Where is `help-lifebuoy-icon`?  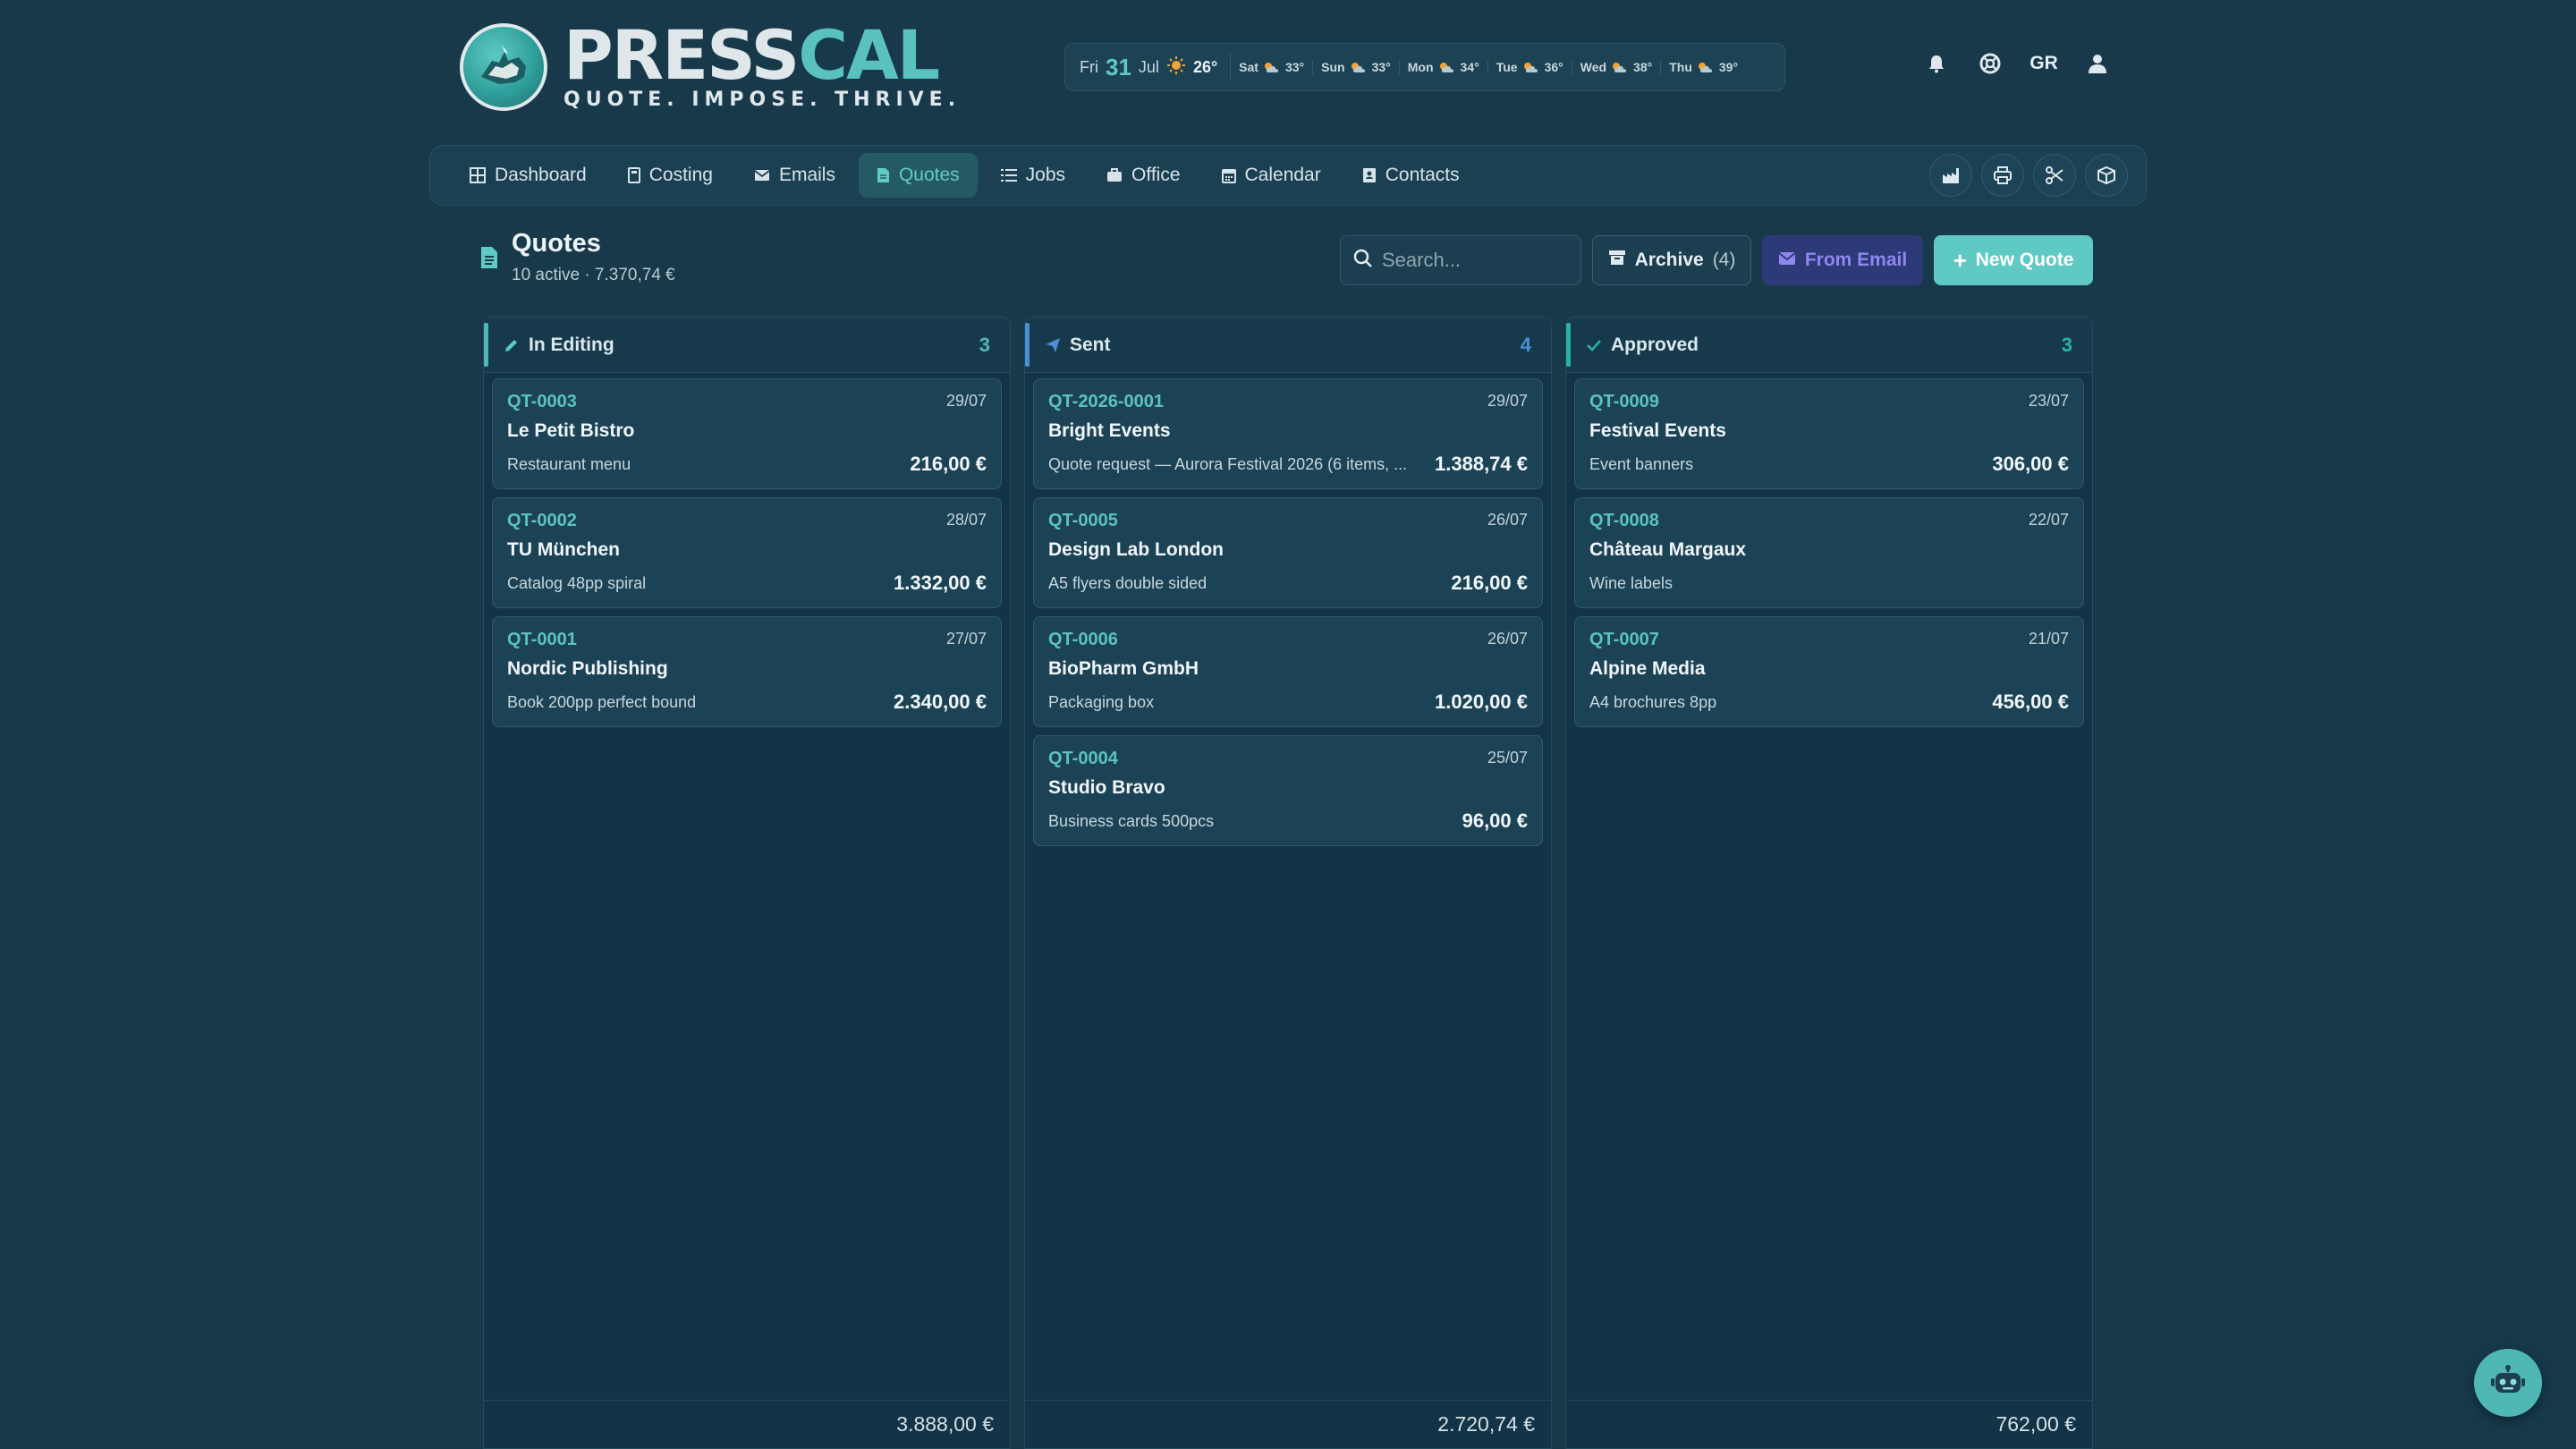 help-lifebuoy-icon is located at coordinates (1990, 63).